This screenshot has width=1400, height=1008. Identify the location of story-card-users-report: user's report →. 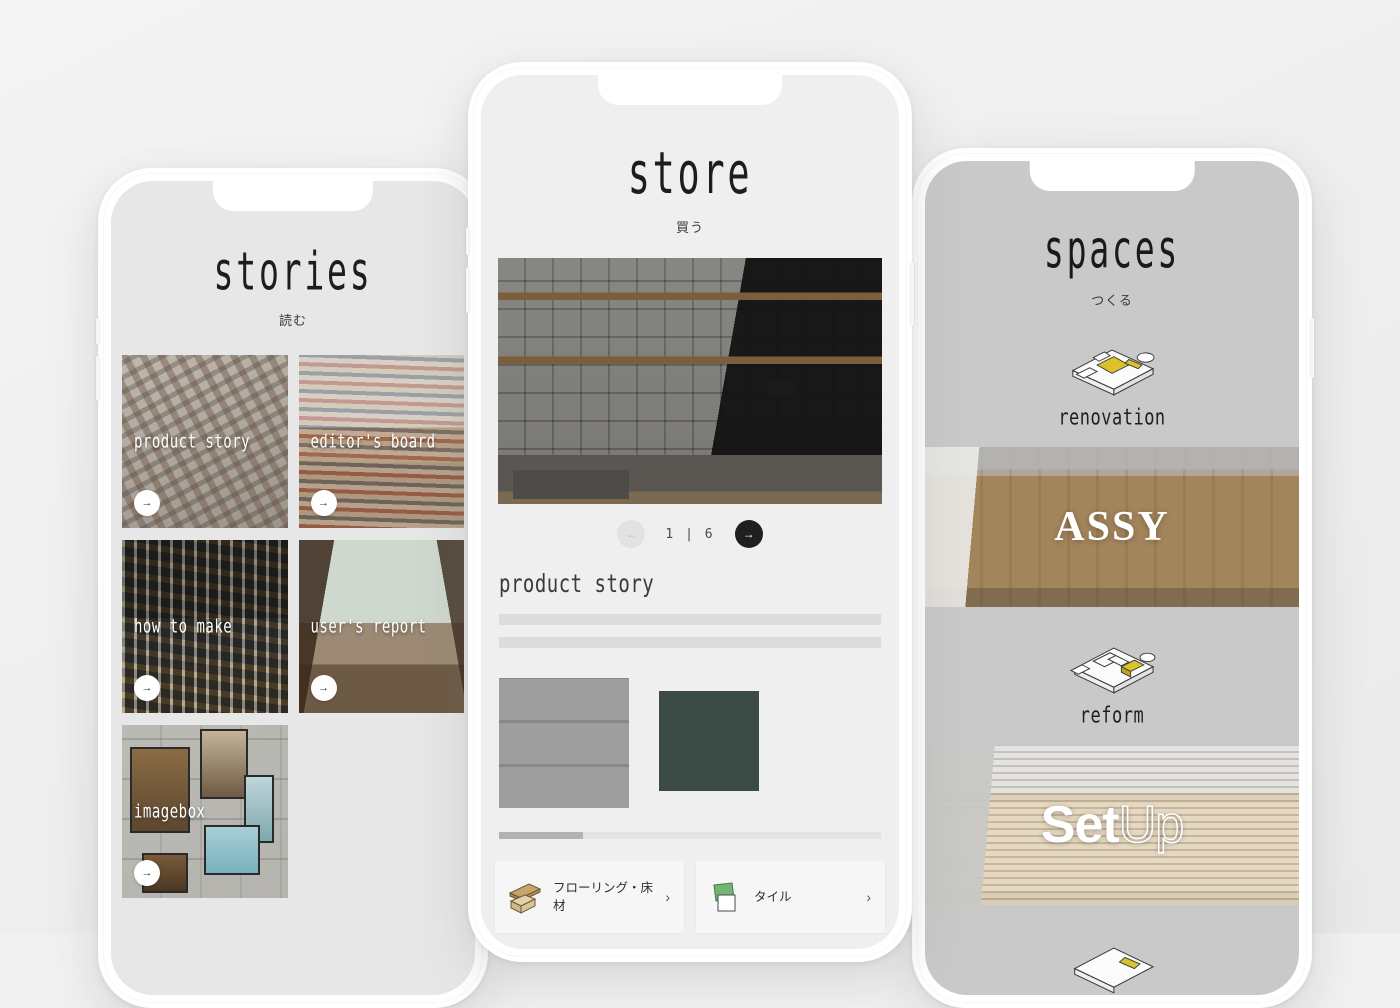
(381, 626).